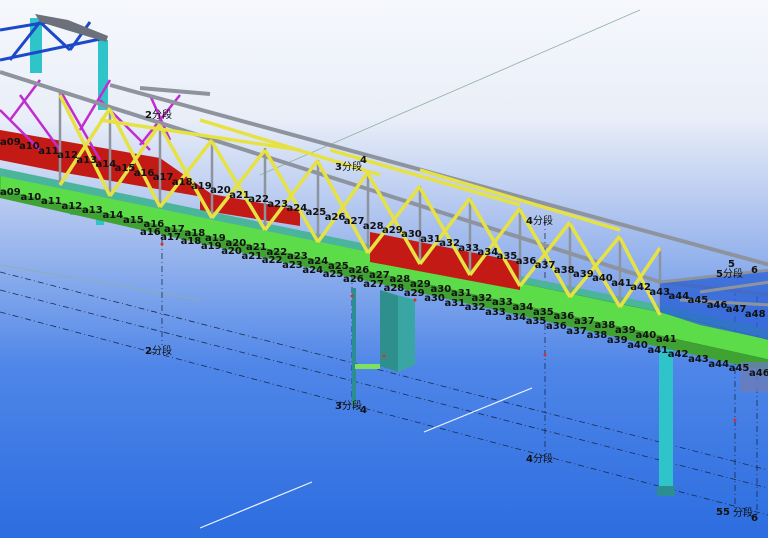 The height and width of the screenshot is (538, 768). Describe the element at coordinates (743, 513) in the screenshot. I see `segment-label: 分段` at that location.